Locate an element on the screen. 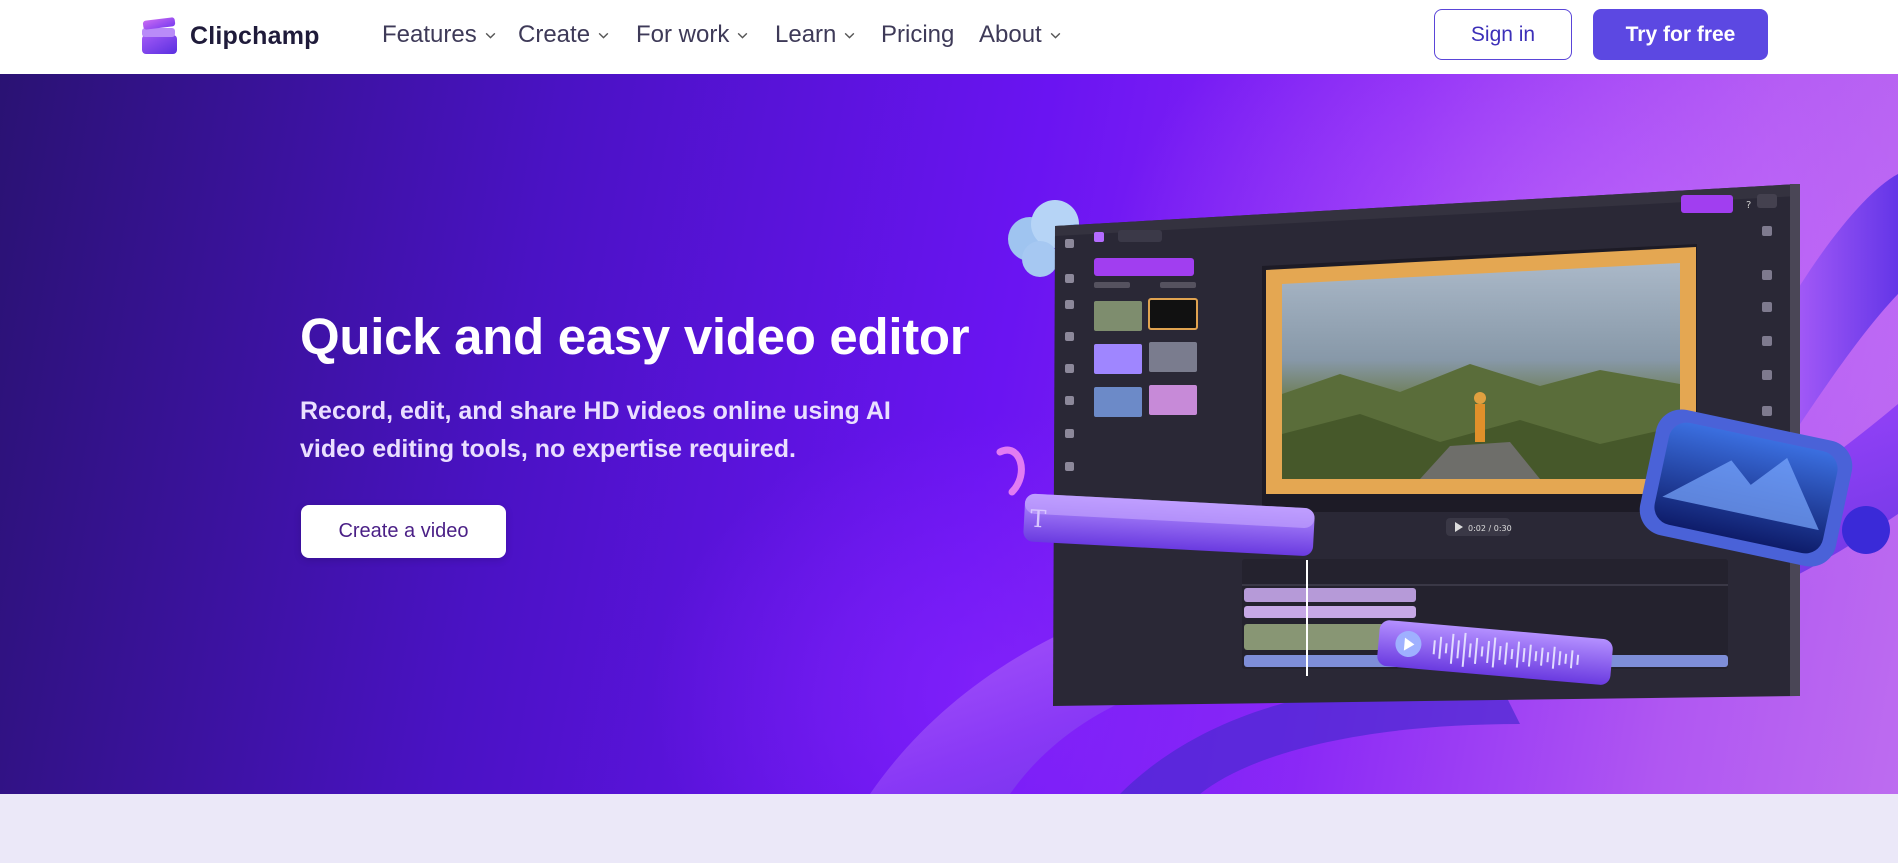  nav-item-label: Pricing is located at coordinates (918, 34).